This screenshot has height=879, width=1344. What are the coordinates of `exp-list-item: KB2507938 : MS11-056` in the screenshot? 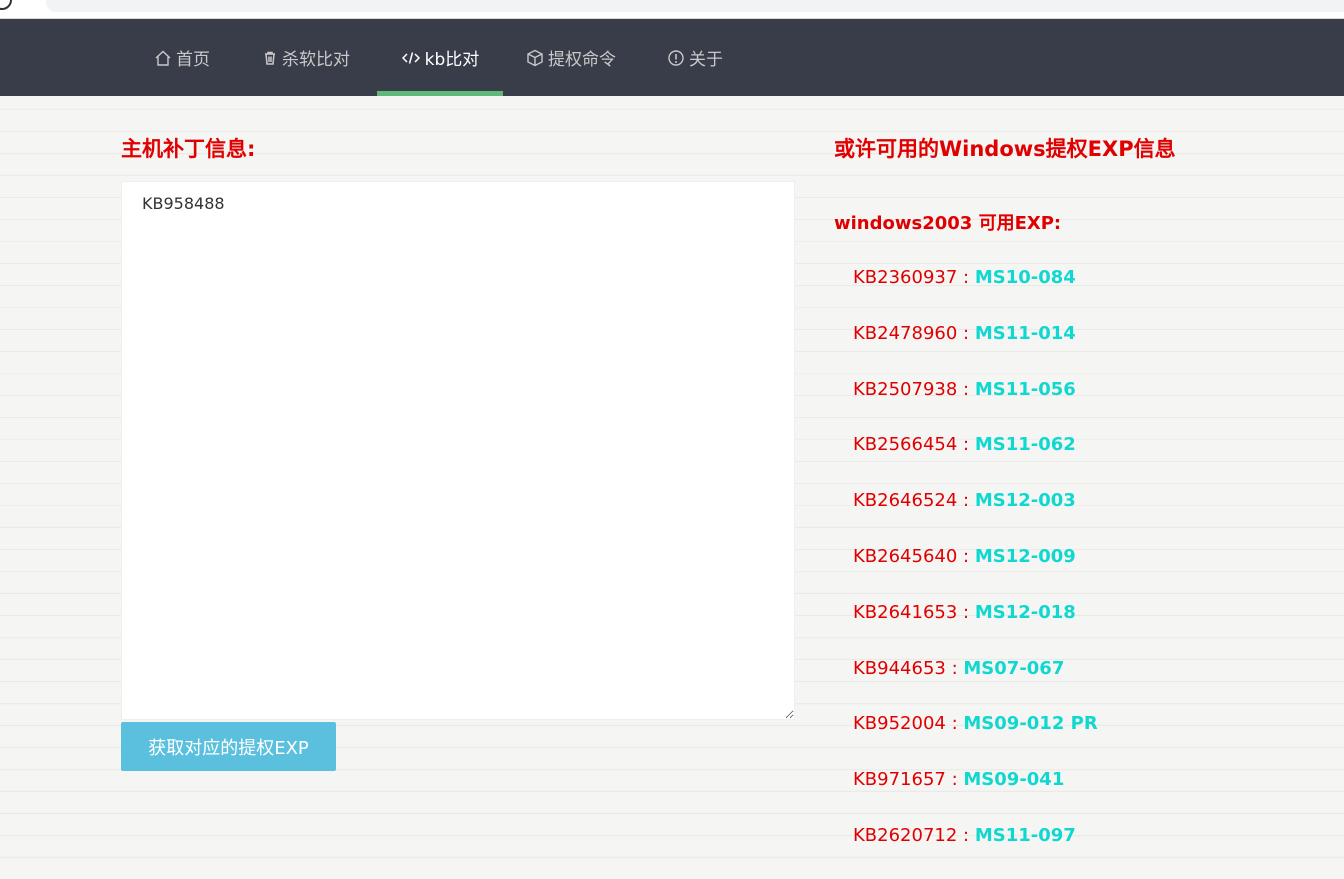 It's located at (975, 405).